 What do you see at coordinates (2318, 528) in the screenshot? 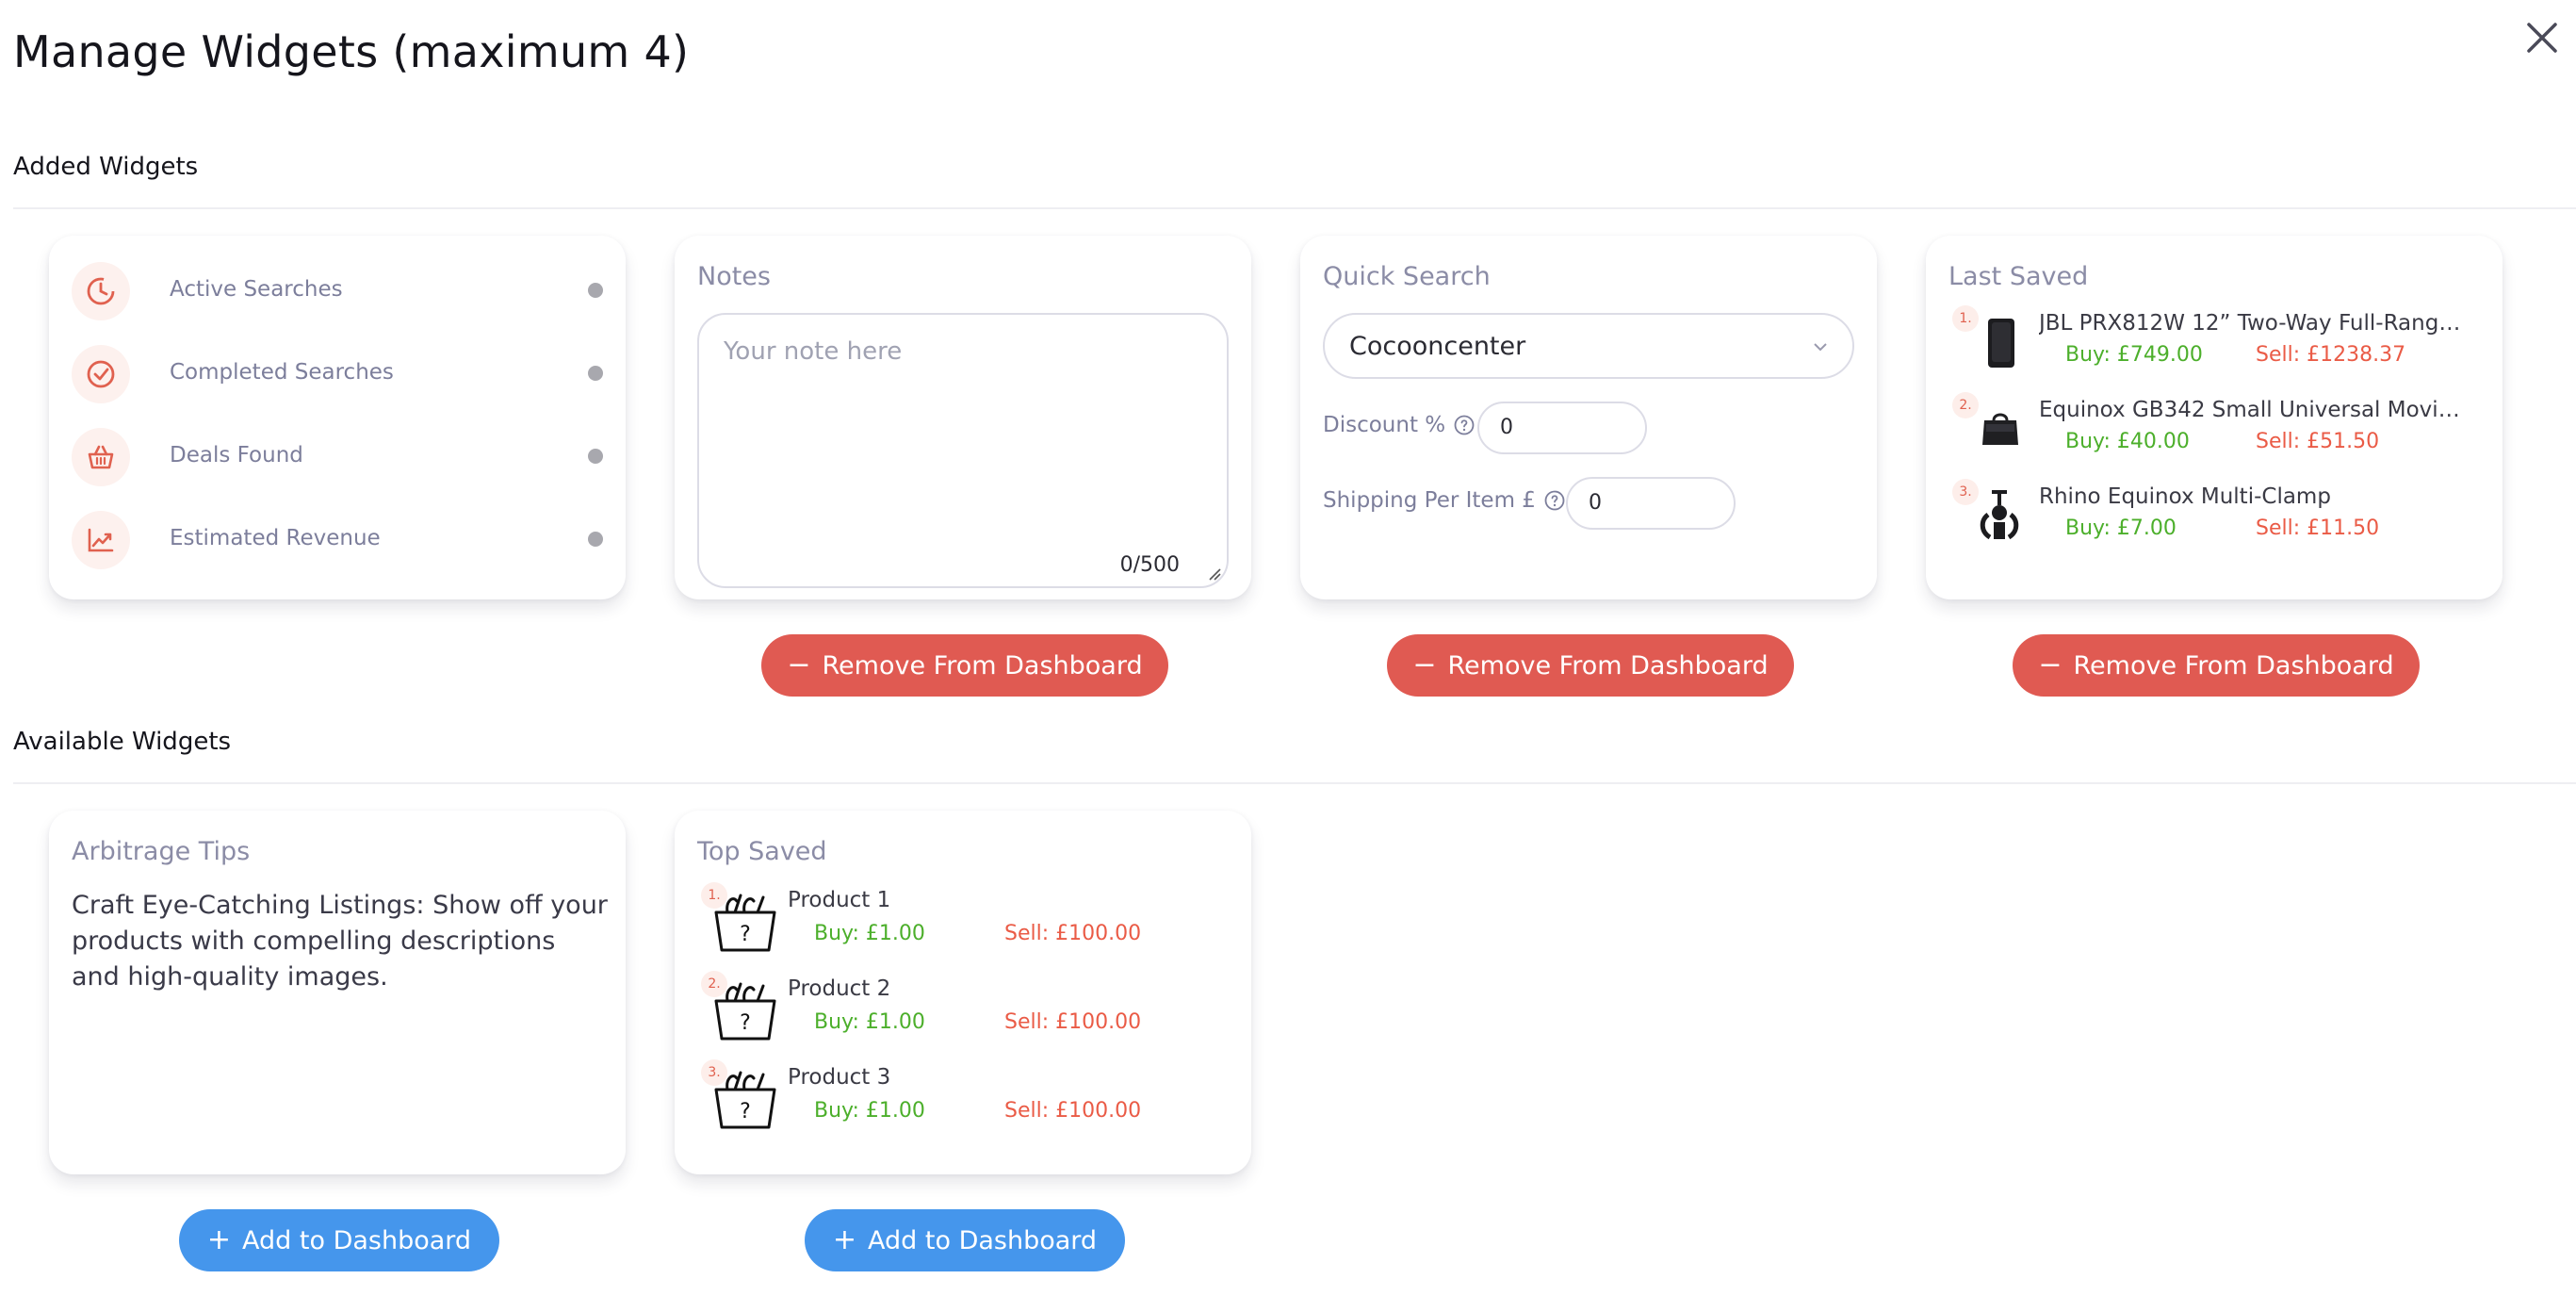
I see `sell-price: Sell: £11.50` at bounding box center [2318, 528].